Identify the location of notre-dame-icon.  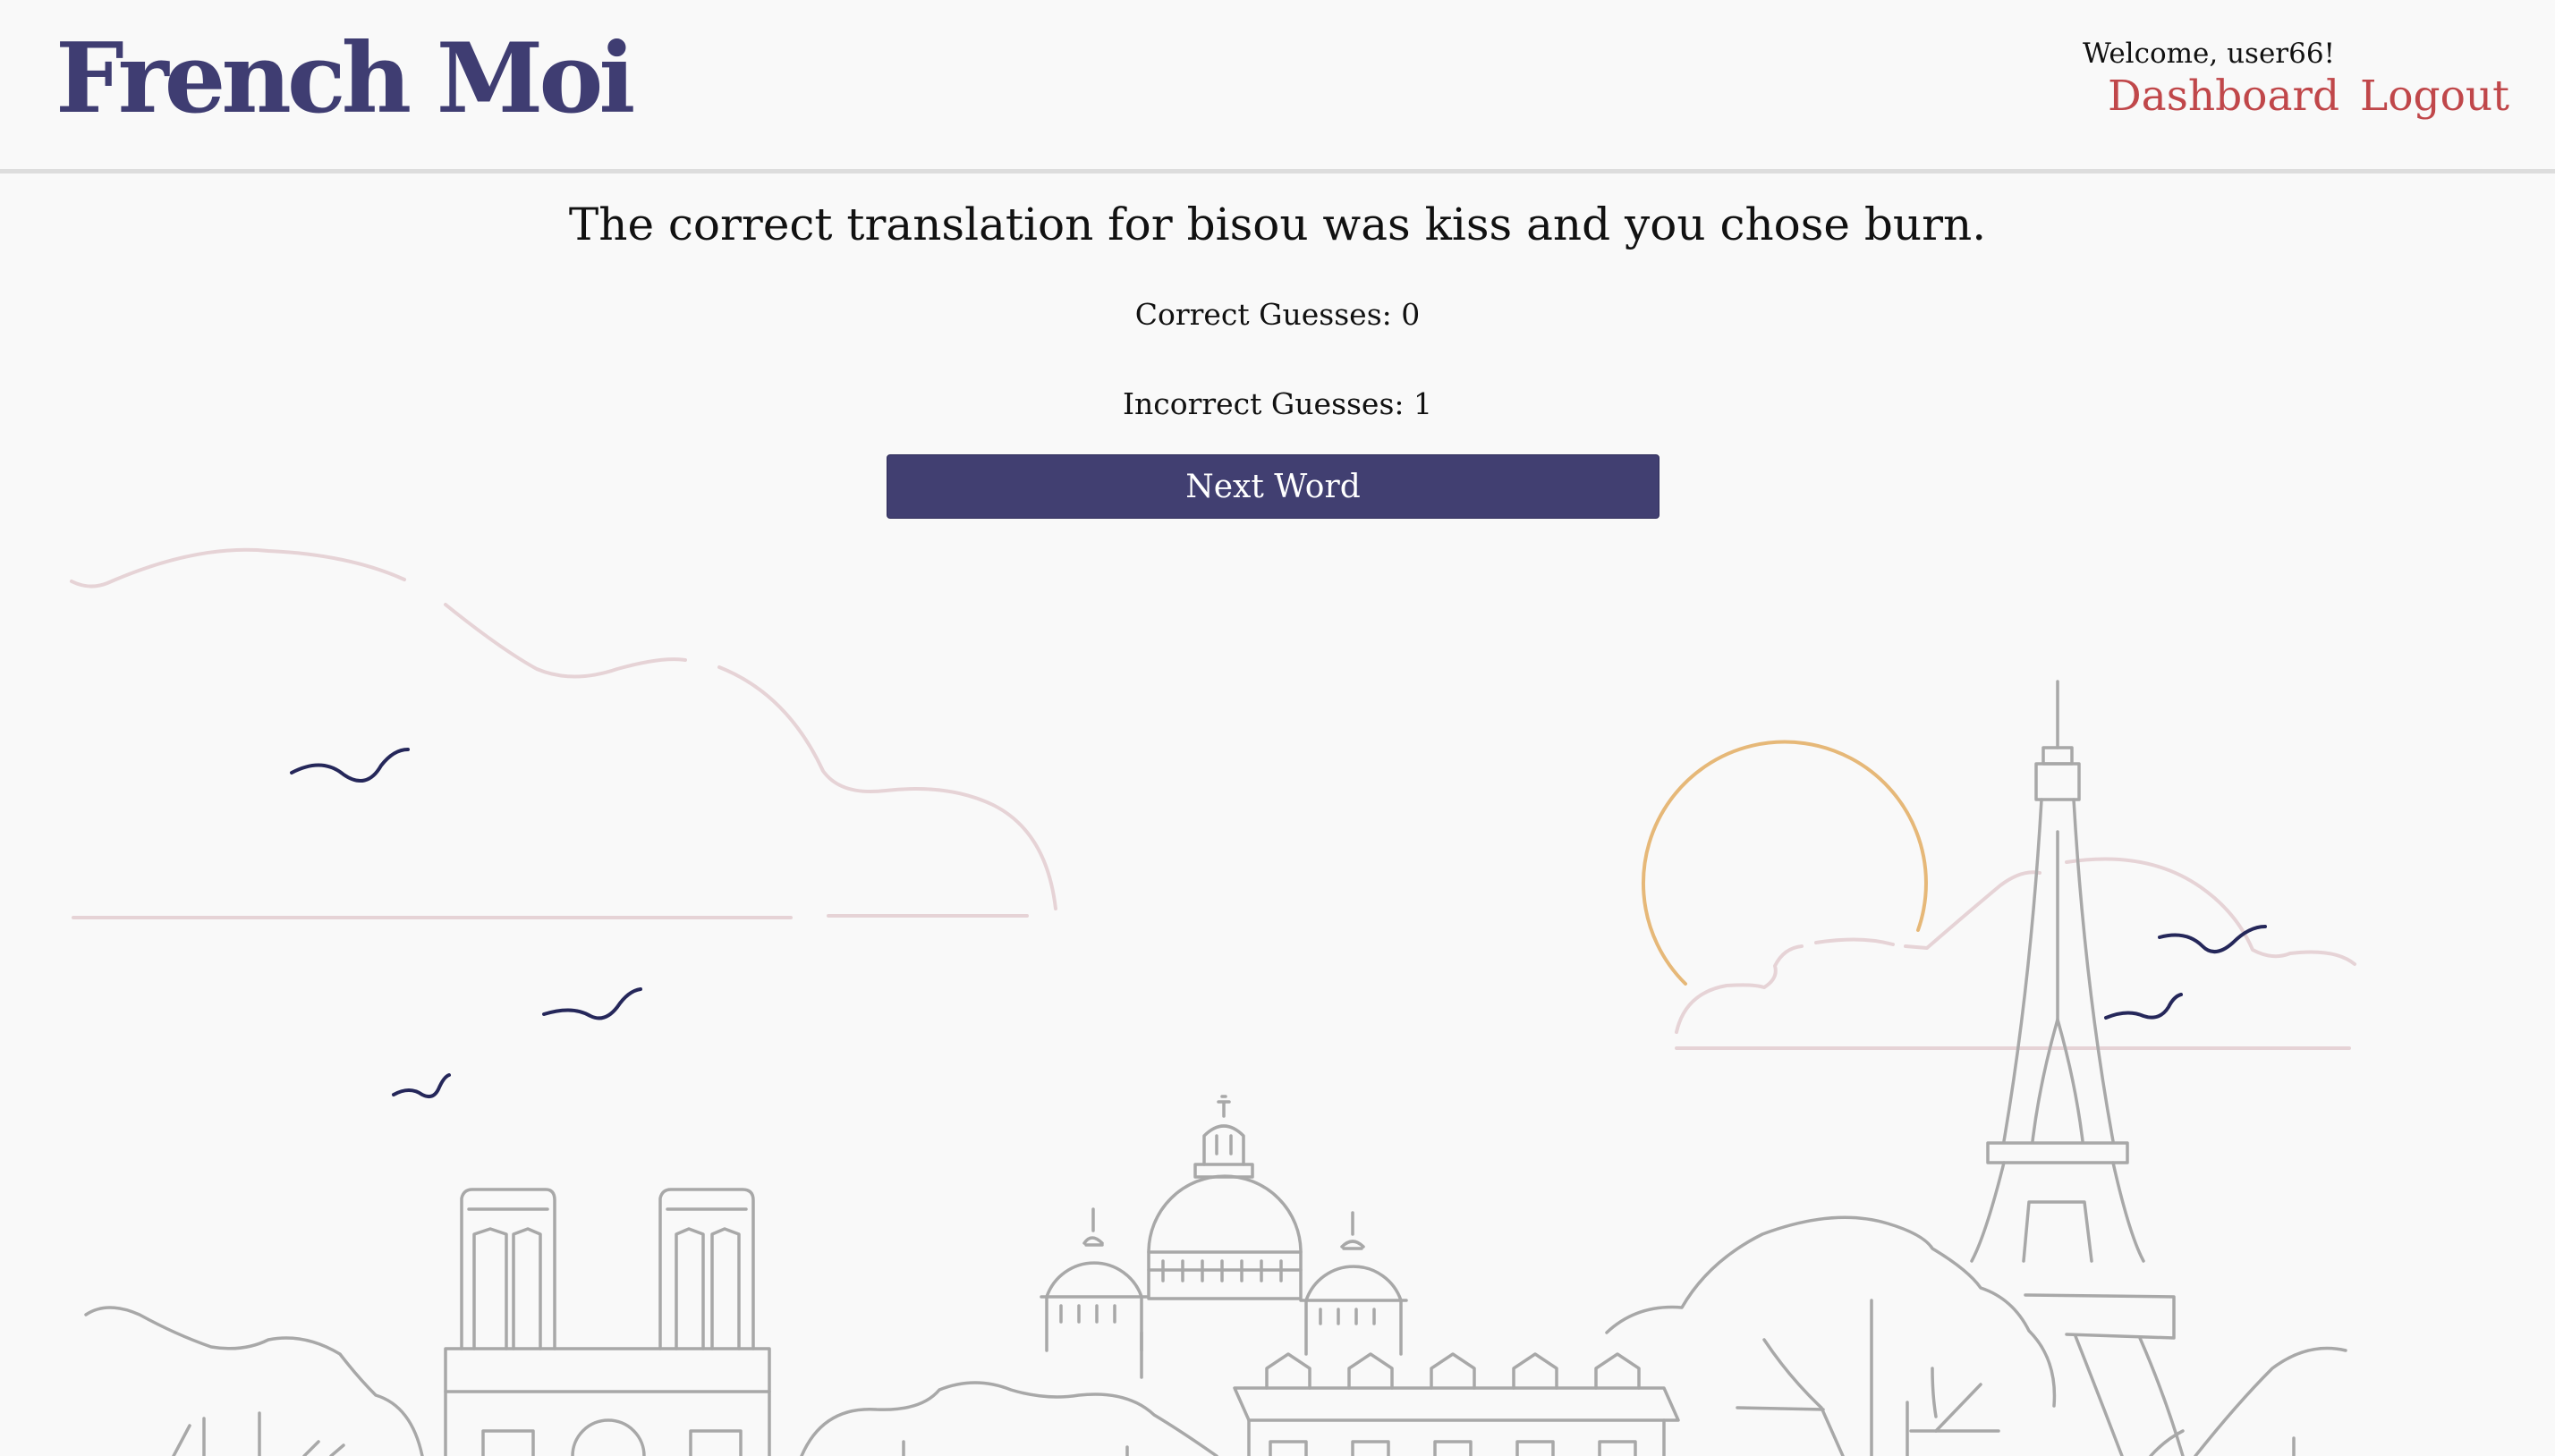
(607, 1322).